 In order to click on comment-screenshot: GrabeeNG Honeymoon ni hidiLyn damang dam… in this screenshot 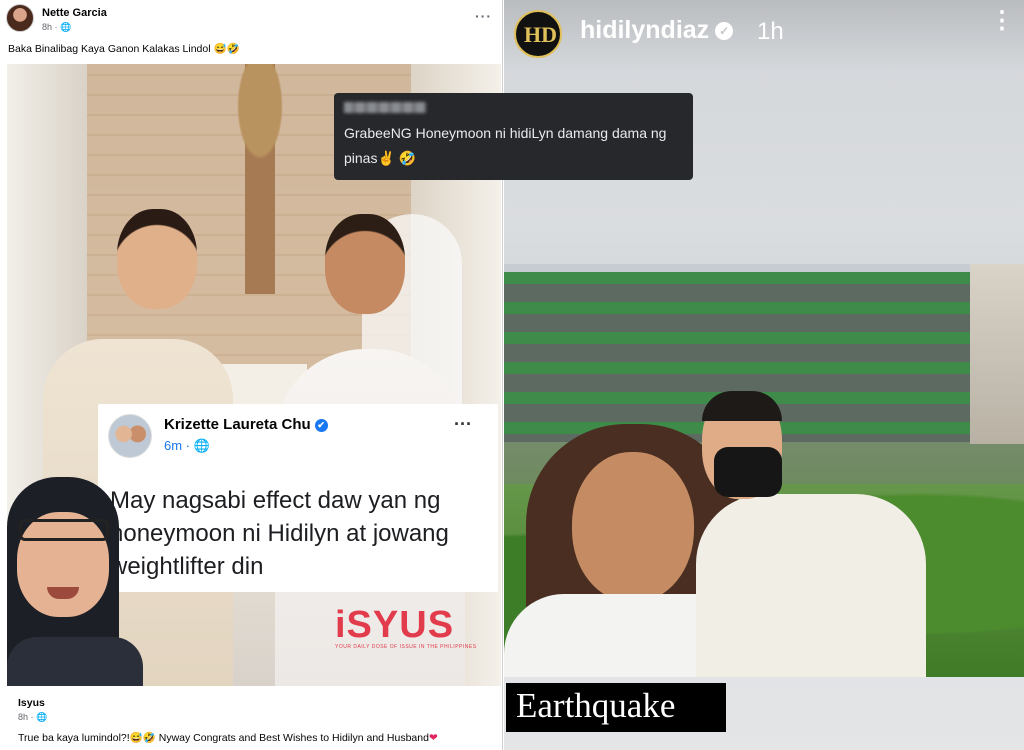, I will do `click(513, 136)`.